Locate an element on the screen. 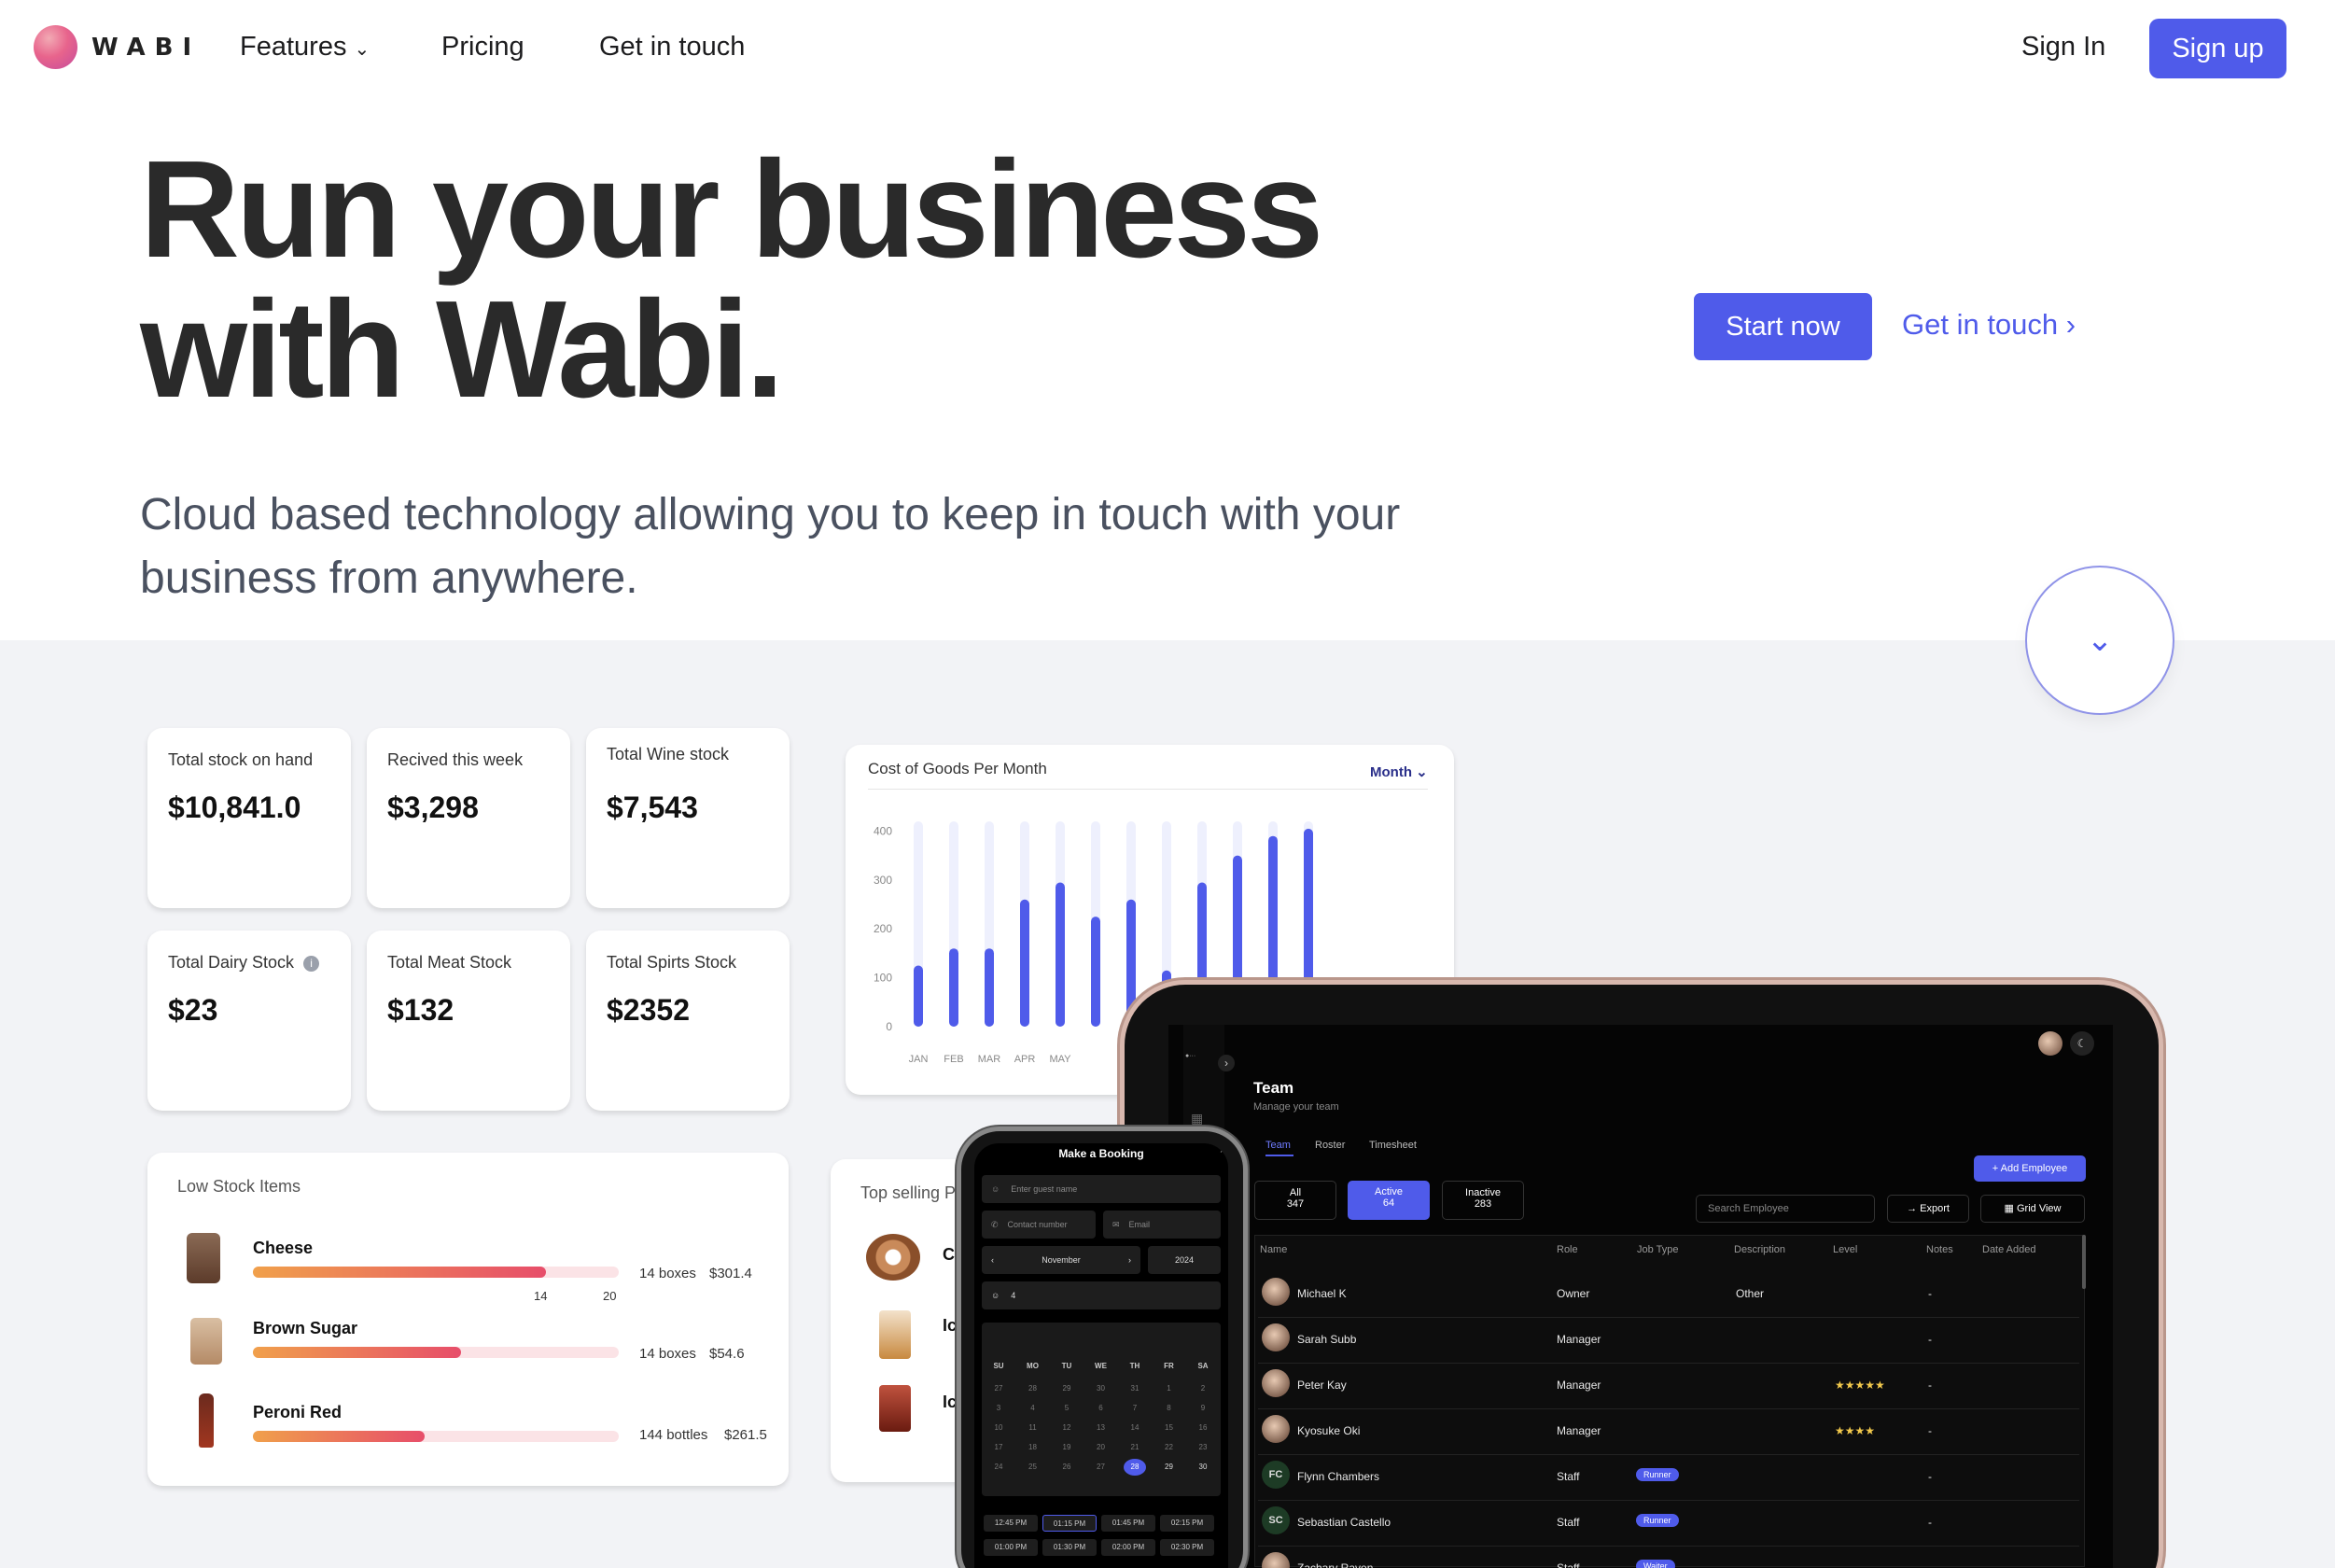  bar-feb is located at coordinates (954, 987).